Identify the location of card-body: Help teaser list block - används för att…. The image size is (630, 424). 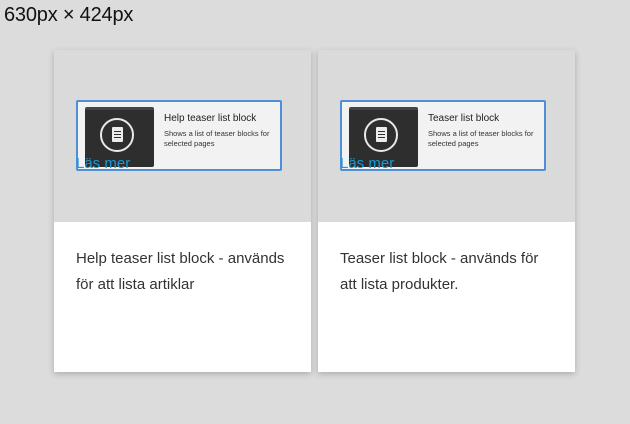
(182, 297).